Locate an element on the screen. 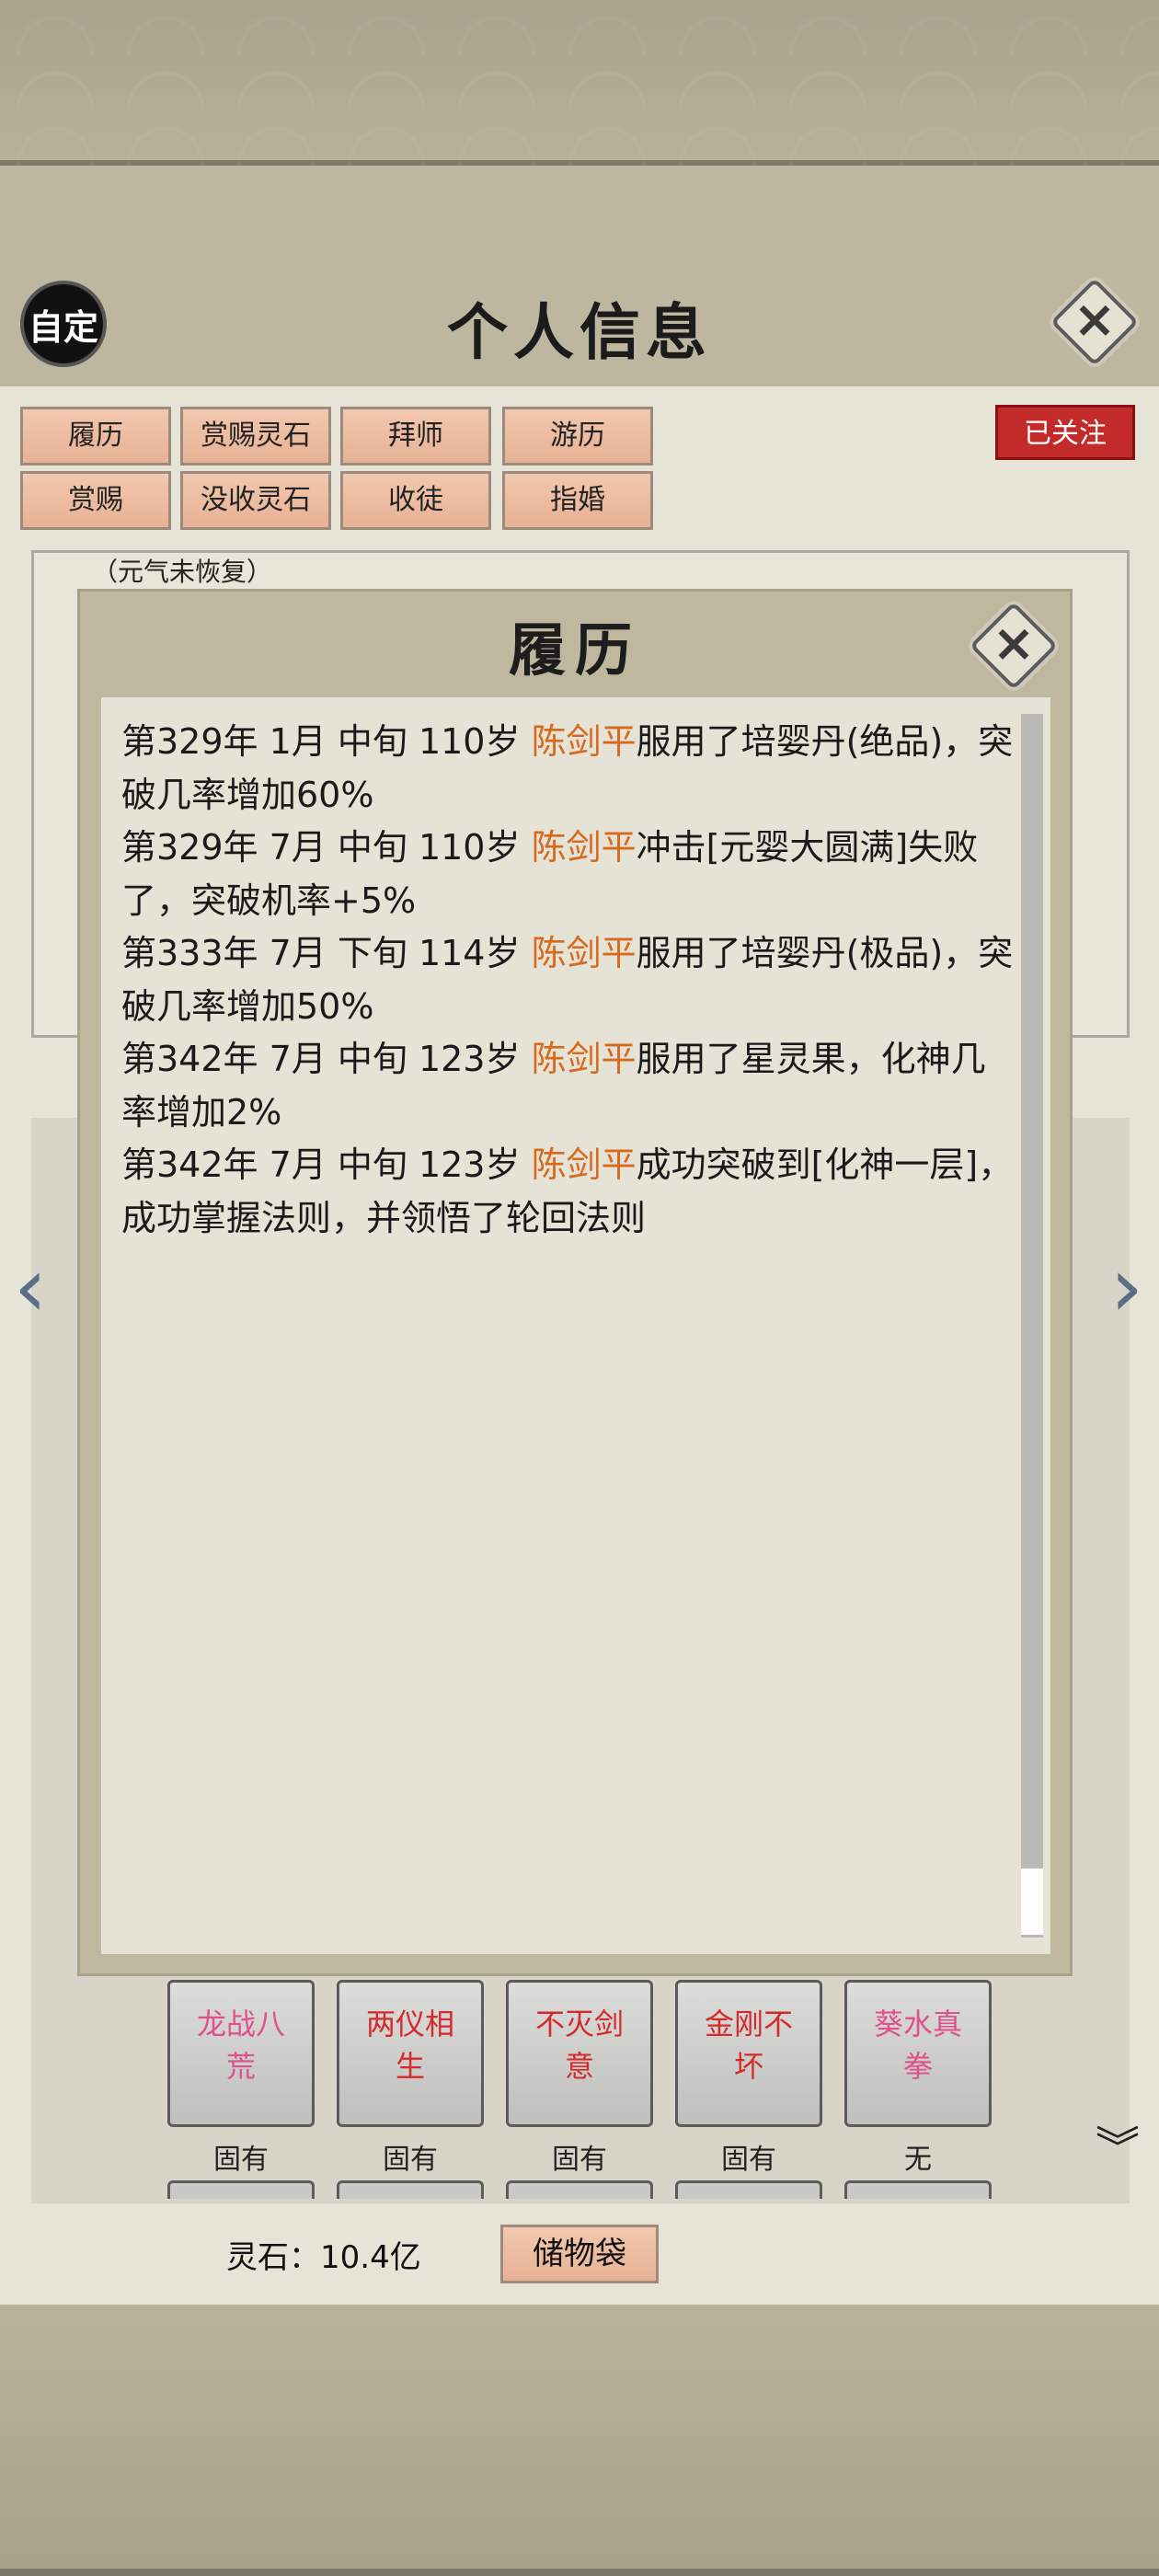 This screenshot has height=2576, width=1159. scrollbar is located at coordinates (1032, 1326).